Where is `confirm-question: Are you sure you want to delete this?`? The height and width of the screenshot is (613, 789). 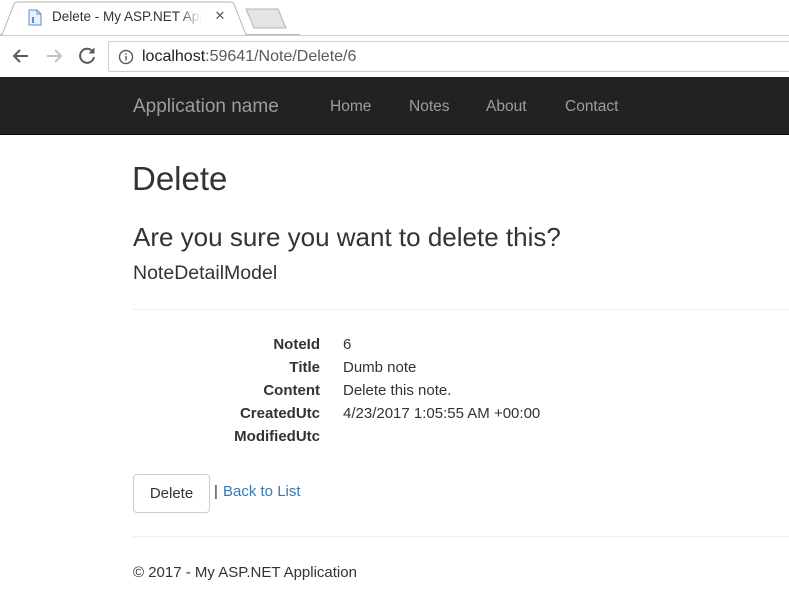 confirm-question: Are you sure you want to delete this? is located at coordinates (347, 237).